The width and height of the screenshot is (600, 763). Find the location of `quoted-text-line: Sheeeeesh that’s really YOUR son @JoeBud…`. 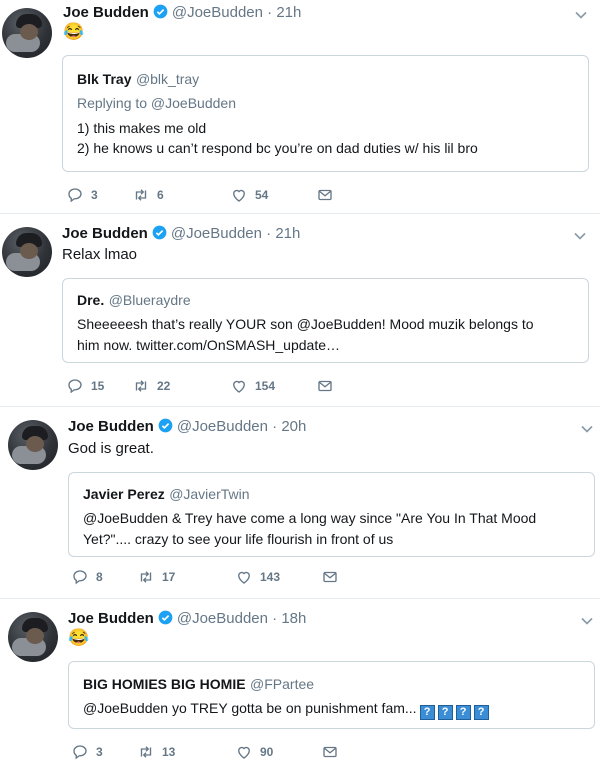

quoted-text-line: Sheeeeesh that’s really YOUR son @JoeBud… is located at coordinates (305, 324).